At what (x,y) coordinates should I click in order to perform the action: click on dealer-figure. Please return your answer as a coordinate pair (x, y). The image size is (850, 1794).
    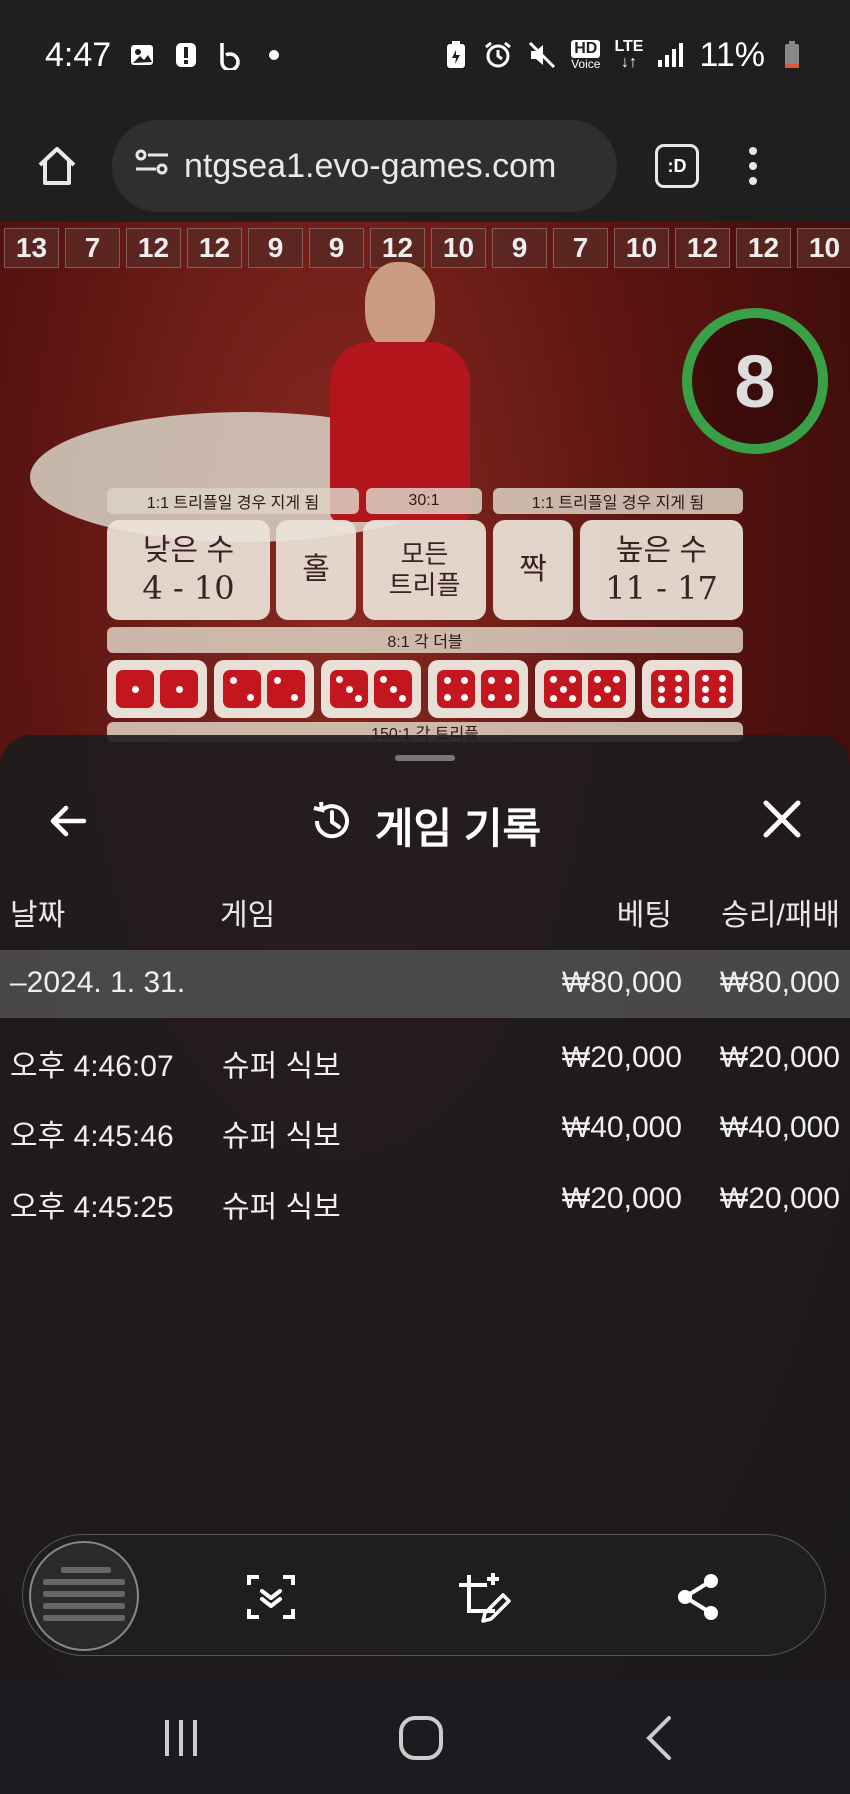
    Looking at the image, I should click on (400, 392).